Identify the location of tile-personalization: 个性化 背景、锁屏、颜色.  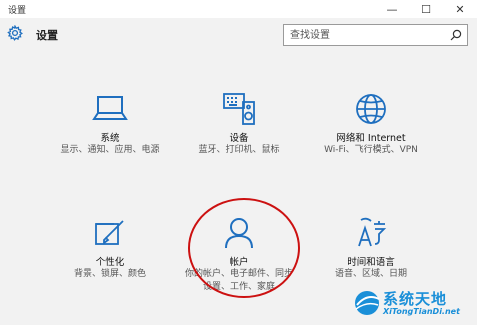
(110, 266).